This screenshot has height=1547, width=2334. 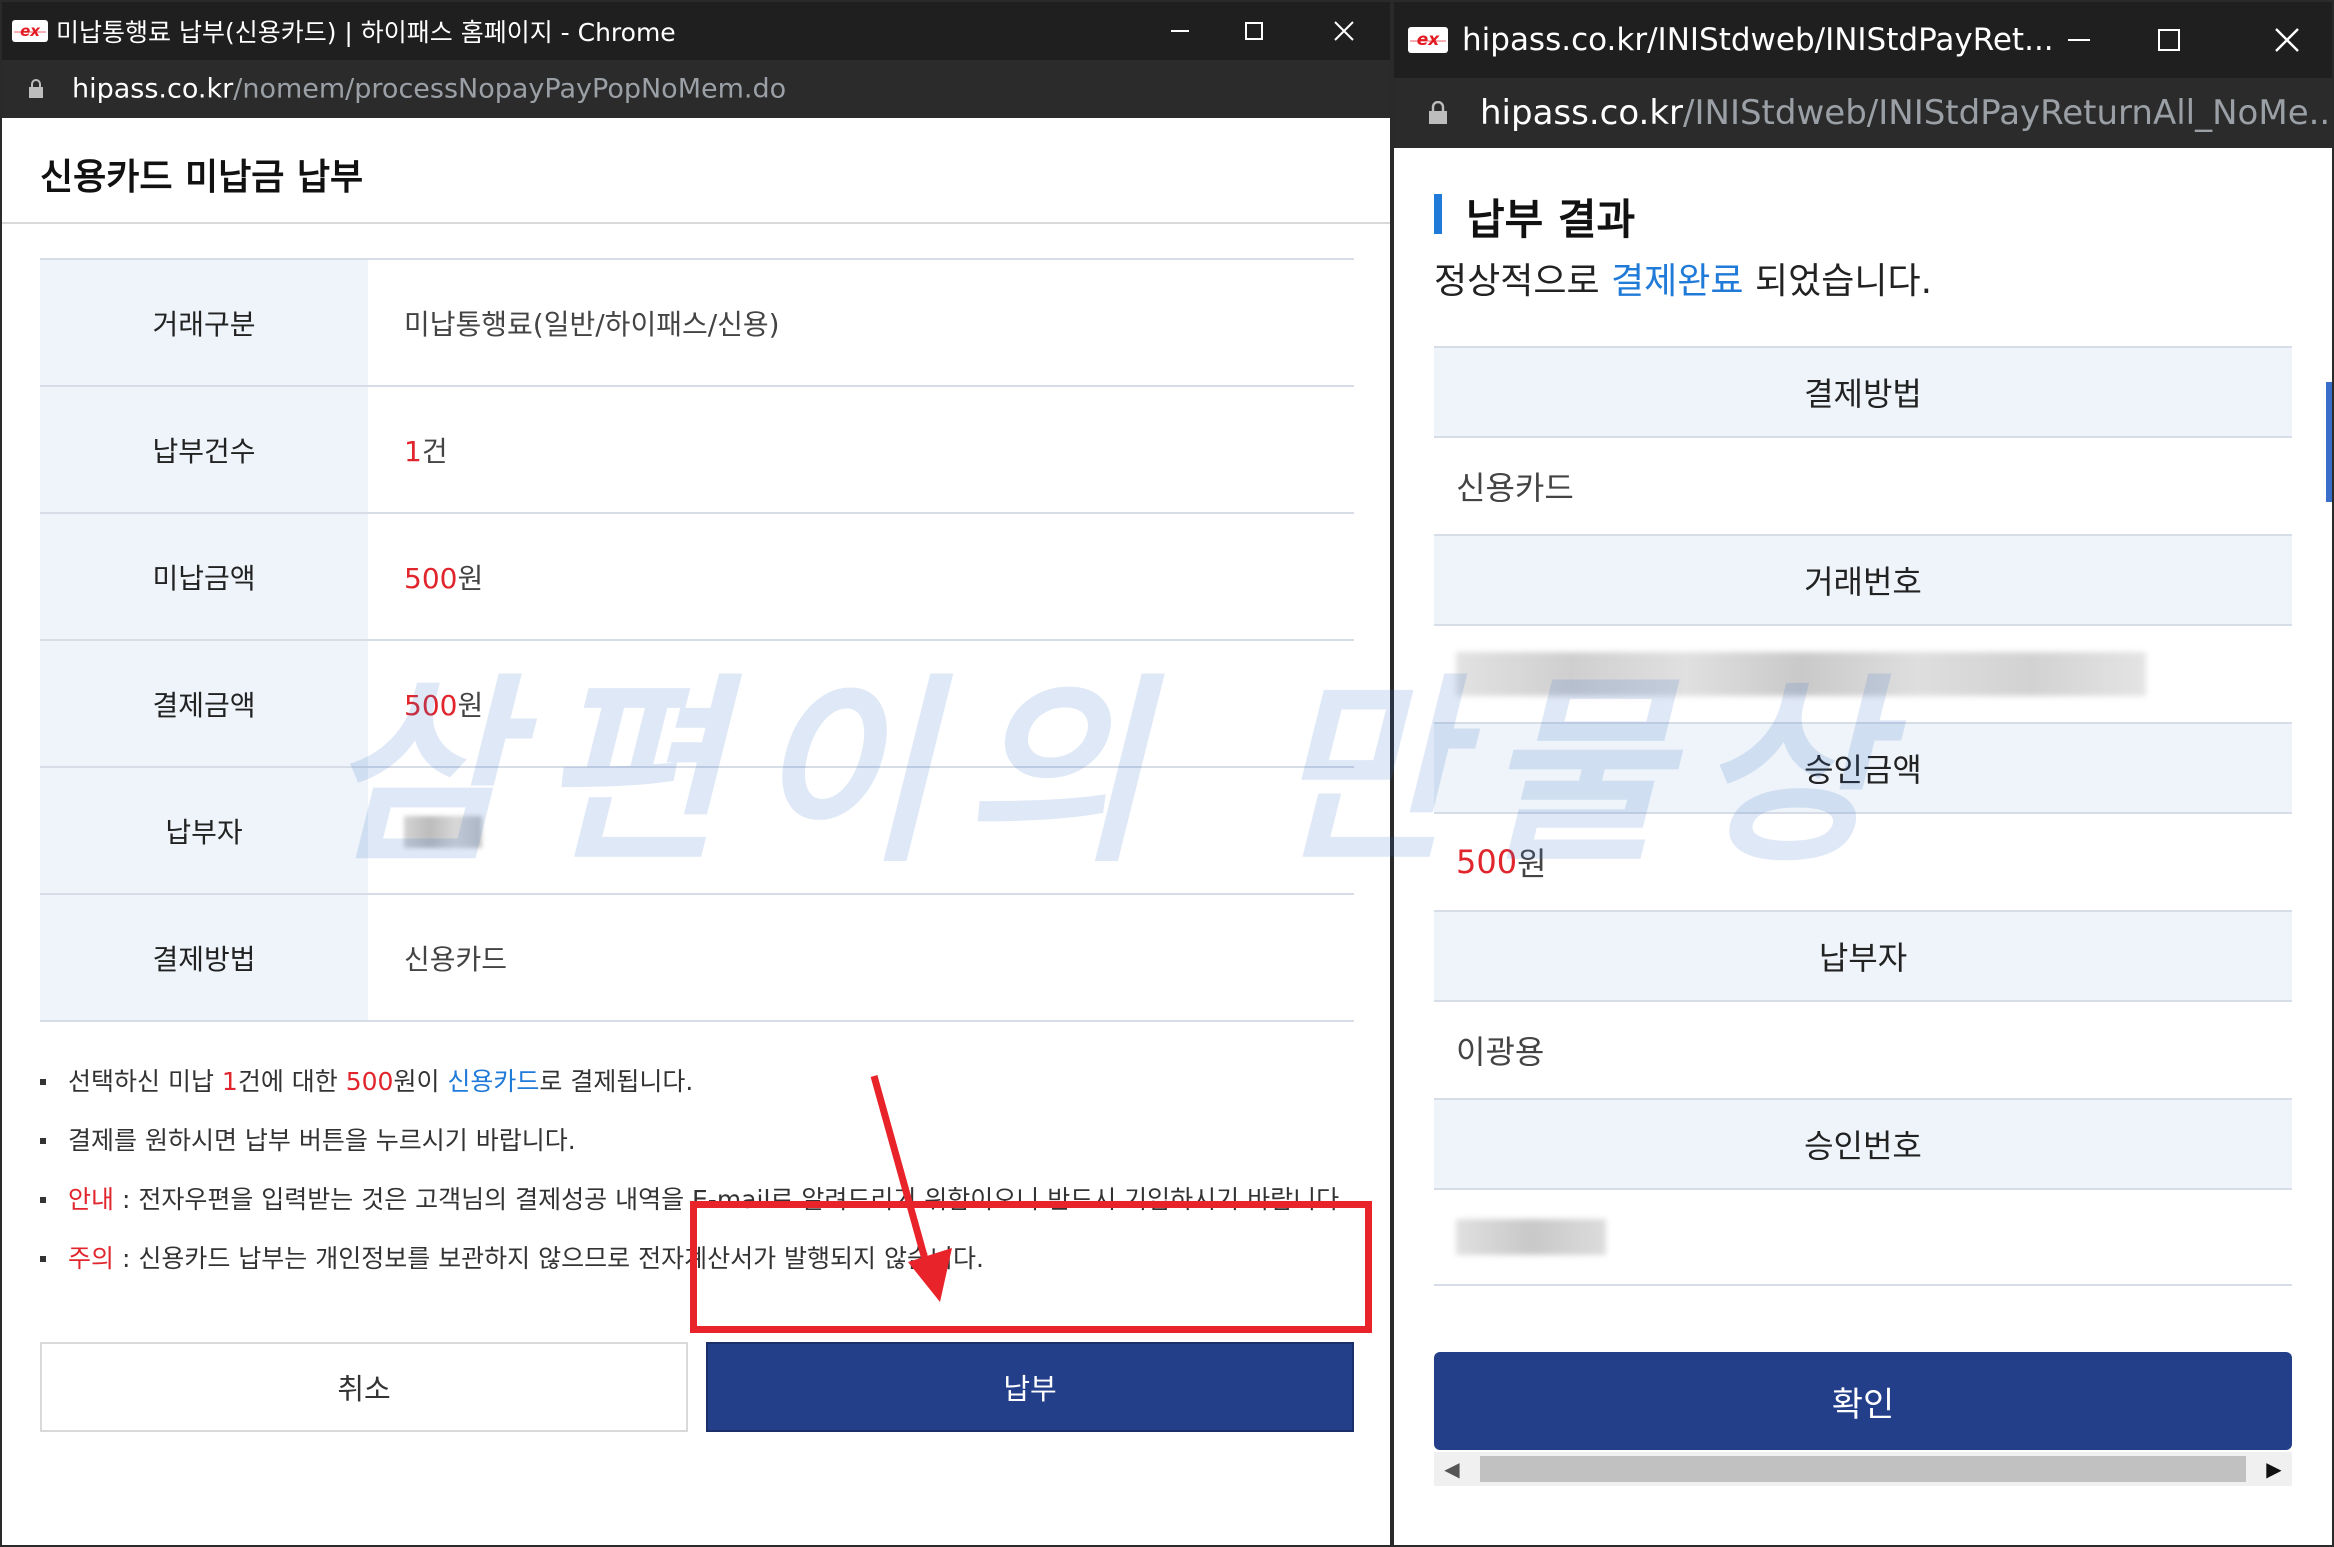 What do you see at coordinates (1515, 488) in the screenshot?
I see `field-value: 신용카드` at bounding box center [1515, 488].